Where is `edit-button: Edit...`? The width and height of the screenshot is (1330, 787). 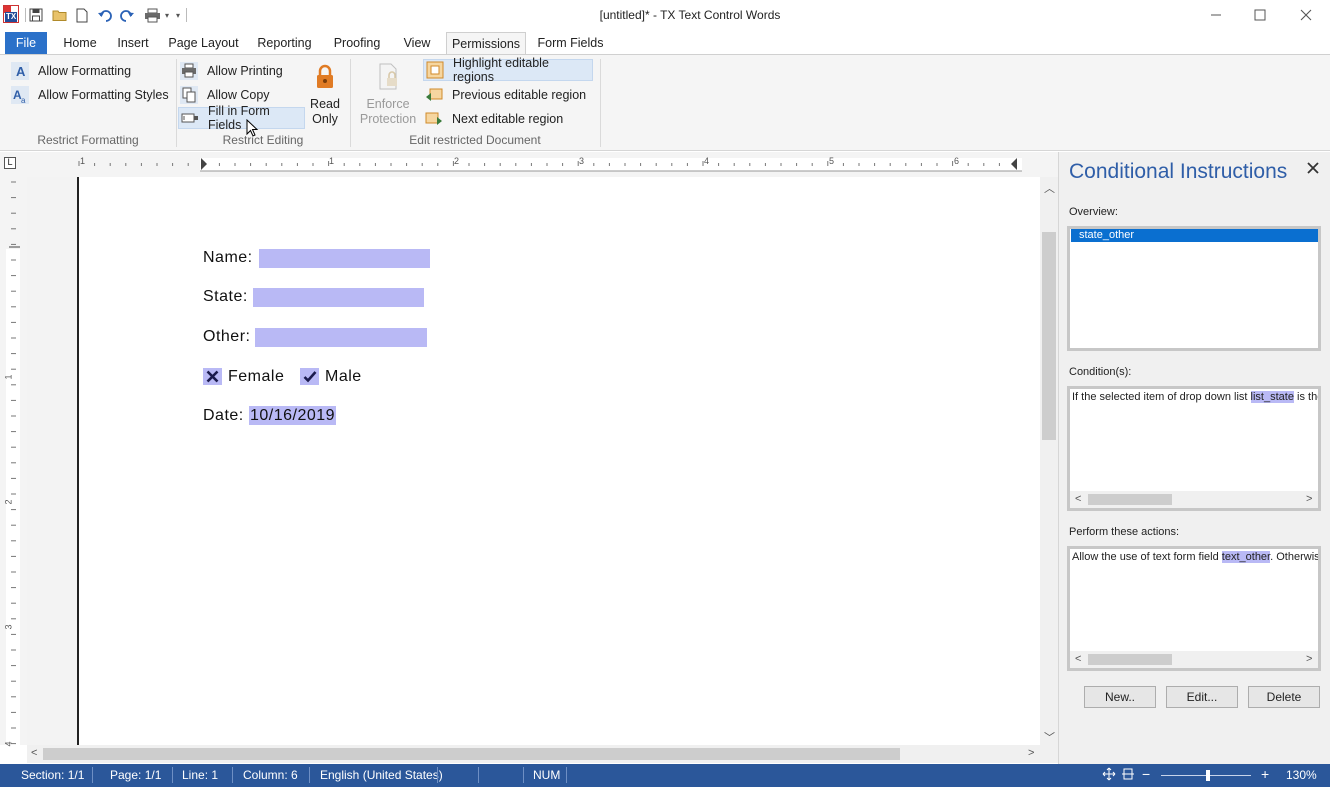
edit-button: Edit... is located at coordinates (1202, 697).